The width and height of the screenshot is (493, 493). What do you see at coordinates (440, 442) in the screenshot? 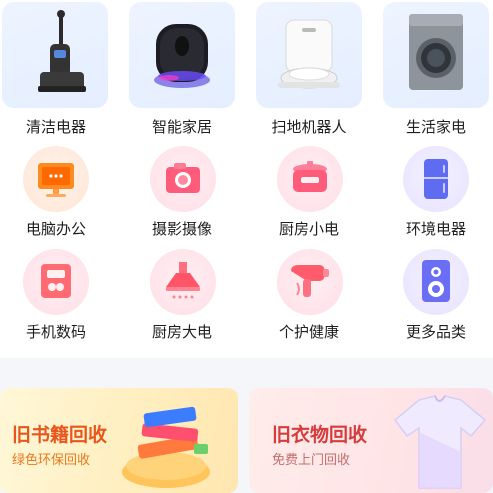
I see `shirt-icon` at bounding box center [440, 442].